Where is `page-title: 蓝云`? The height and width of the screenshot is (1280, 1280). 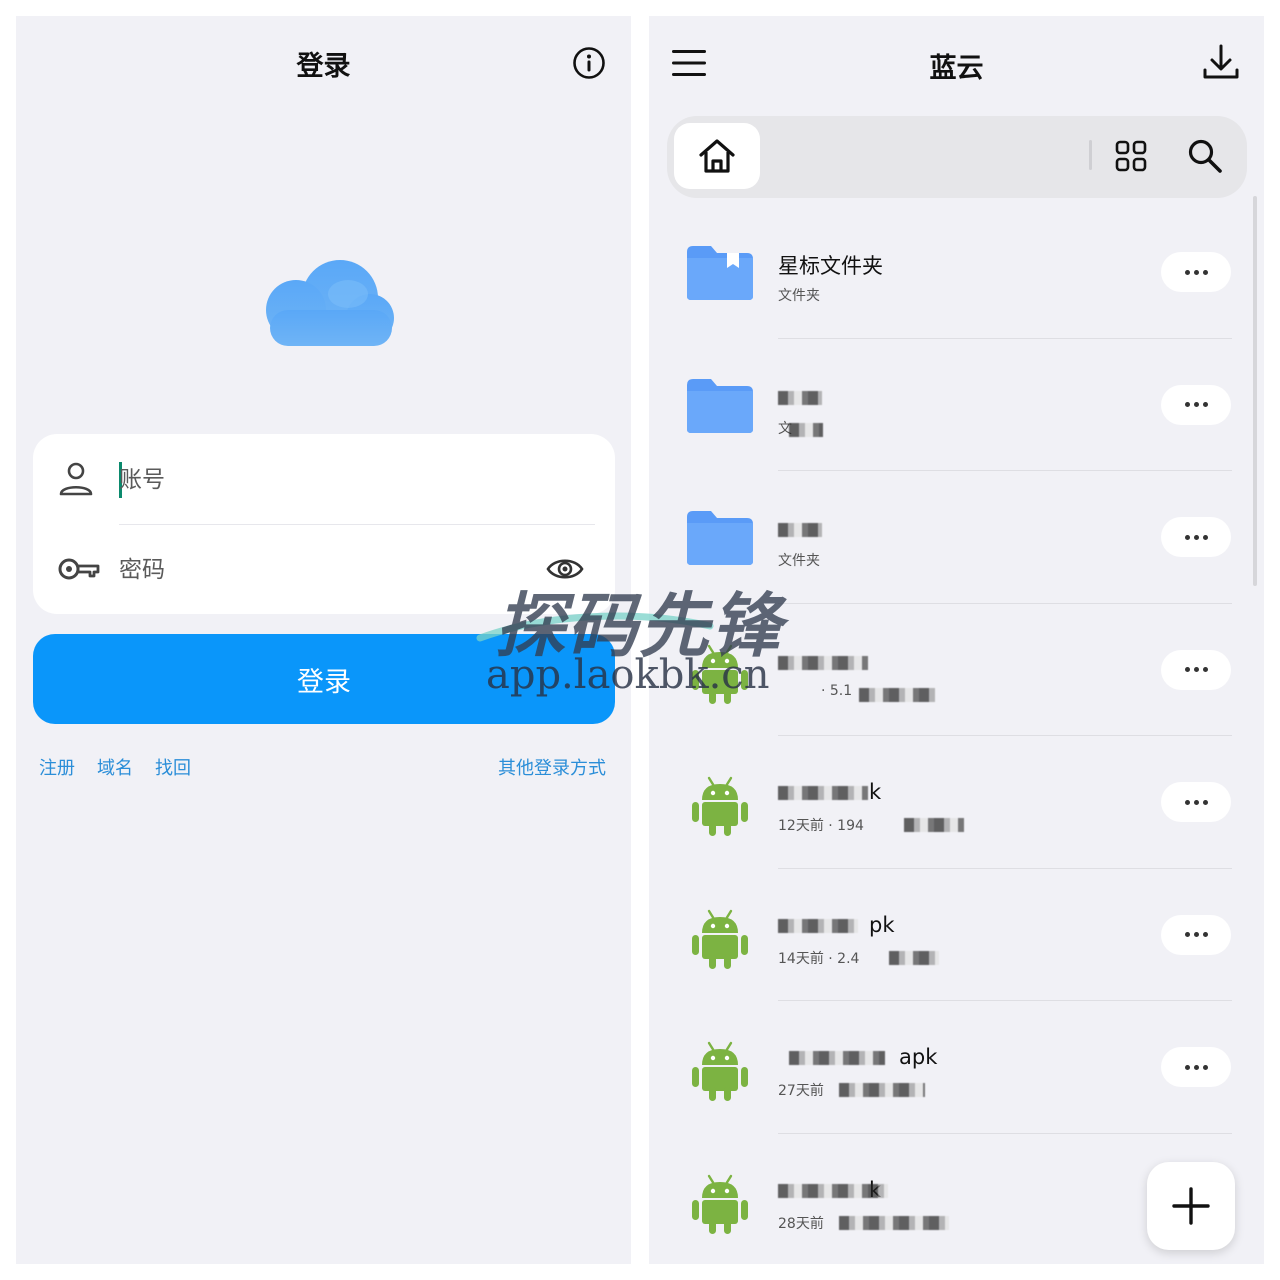
page-title: 蓝云 is located at coordinates (956, 68).